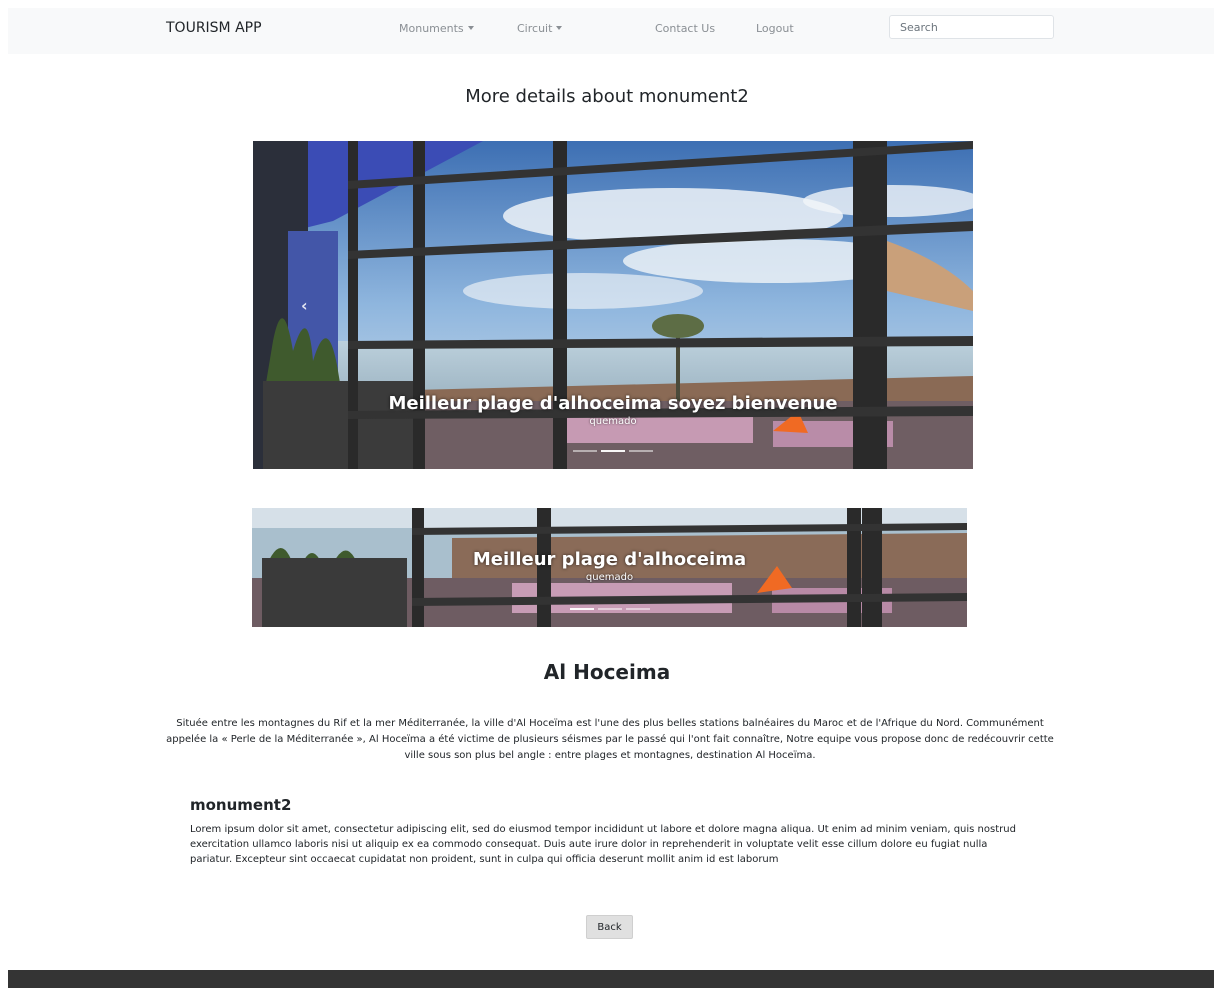 The image size is (1214, 988). Describe the element at coordinates (431, 28) in the screenshot. I see `nav-monuments-label: Monuments` at that location.